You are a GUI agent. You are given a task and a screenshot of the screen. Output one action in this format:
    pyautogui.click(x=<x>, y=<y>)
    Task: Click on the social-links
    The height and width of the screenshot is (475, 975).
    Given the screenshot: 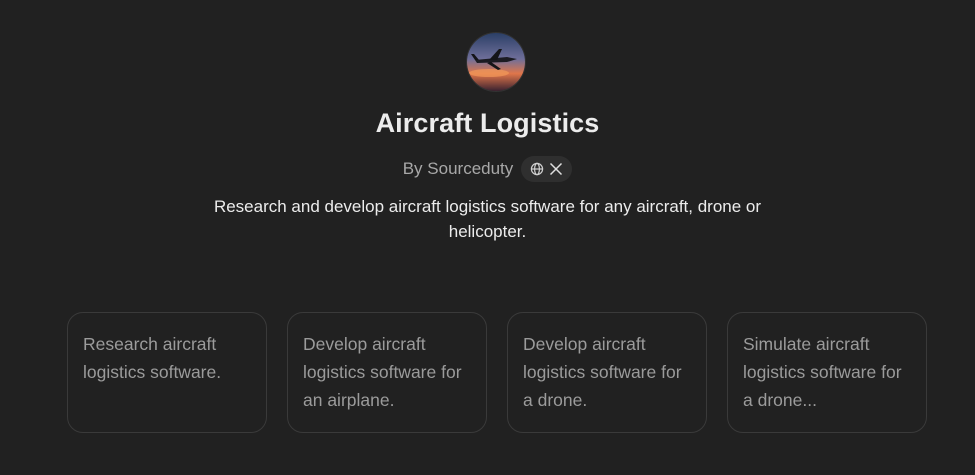 What is the action you would take?
    pyautogui.click(x=547, y=169)
    